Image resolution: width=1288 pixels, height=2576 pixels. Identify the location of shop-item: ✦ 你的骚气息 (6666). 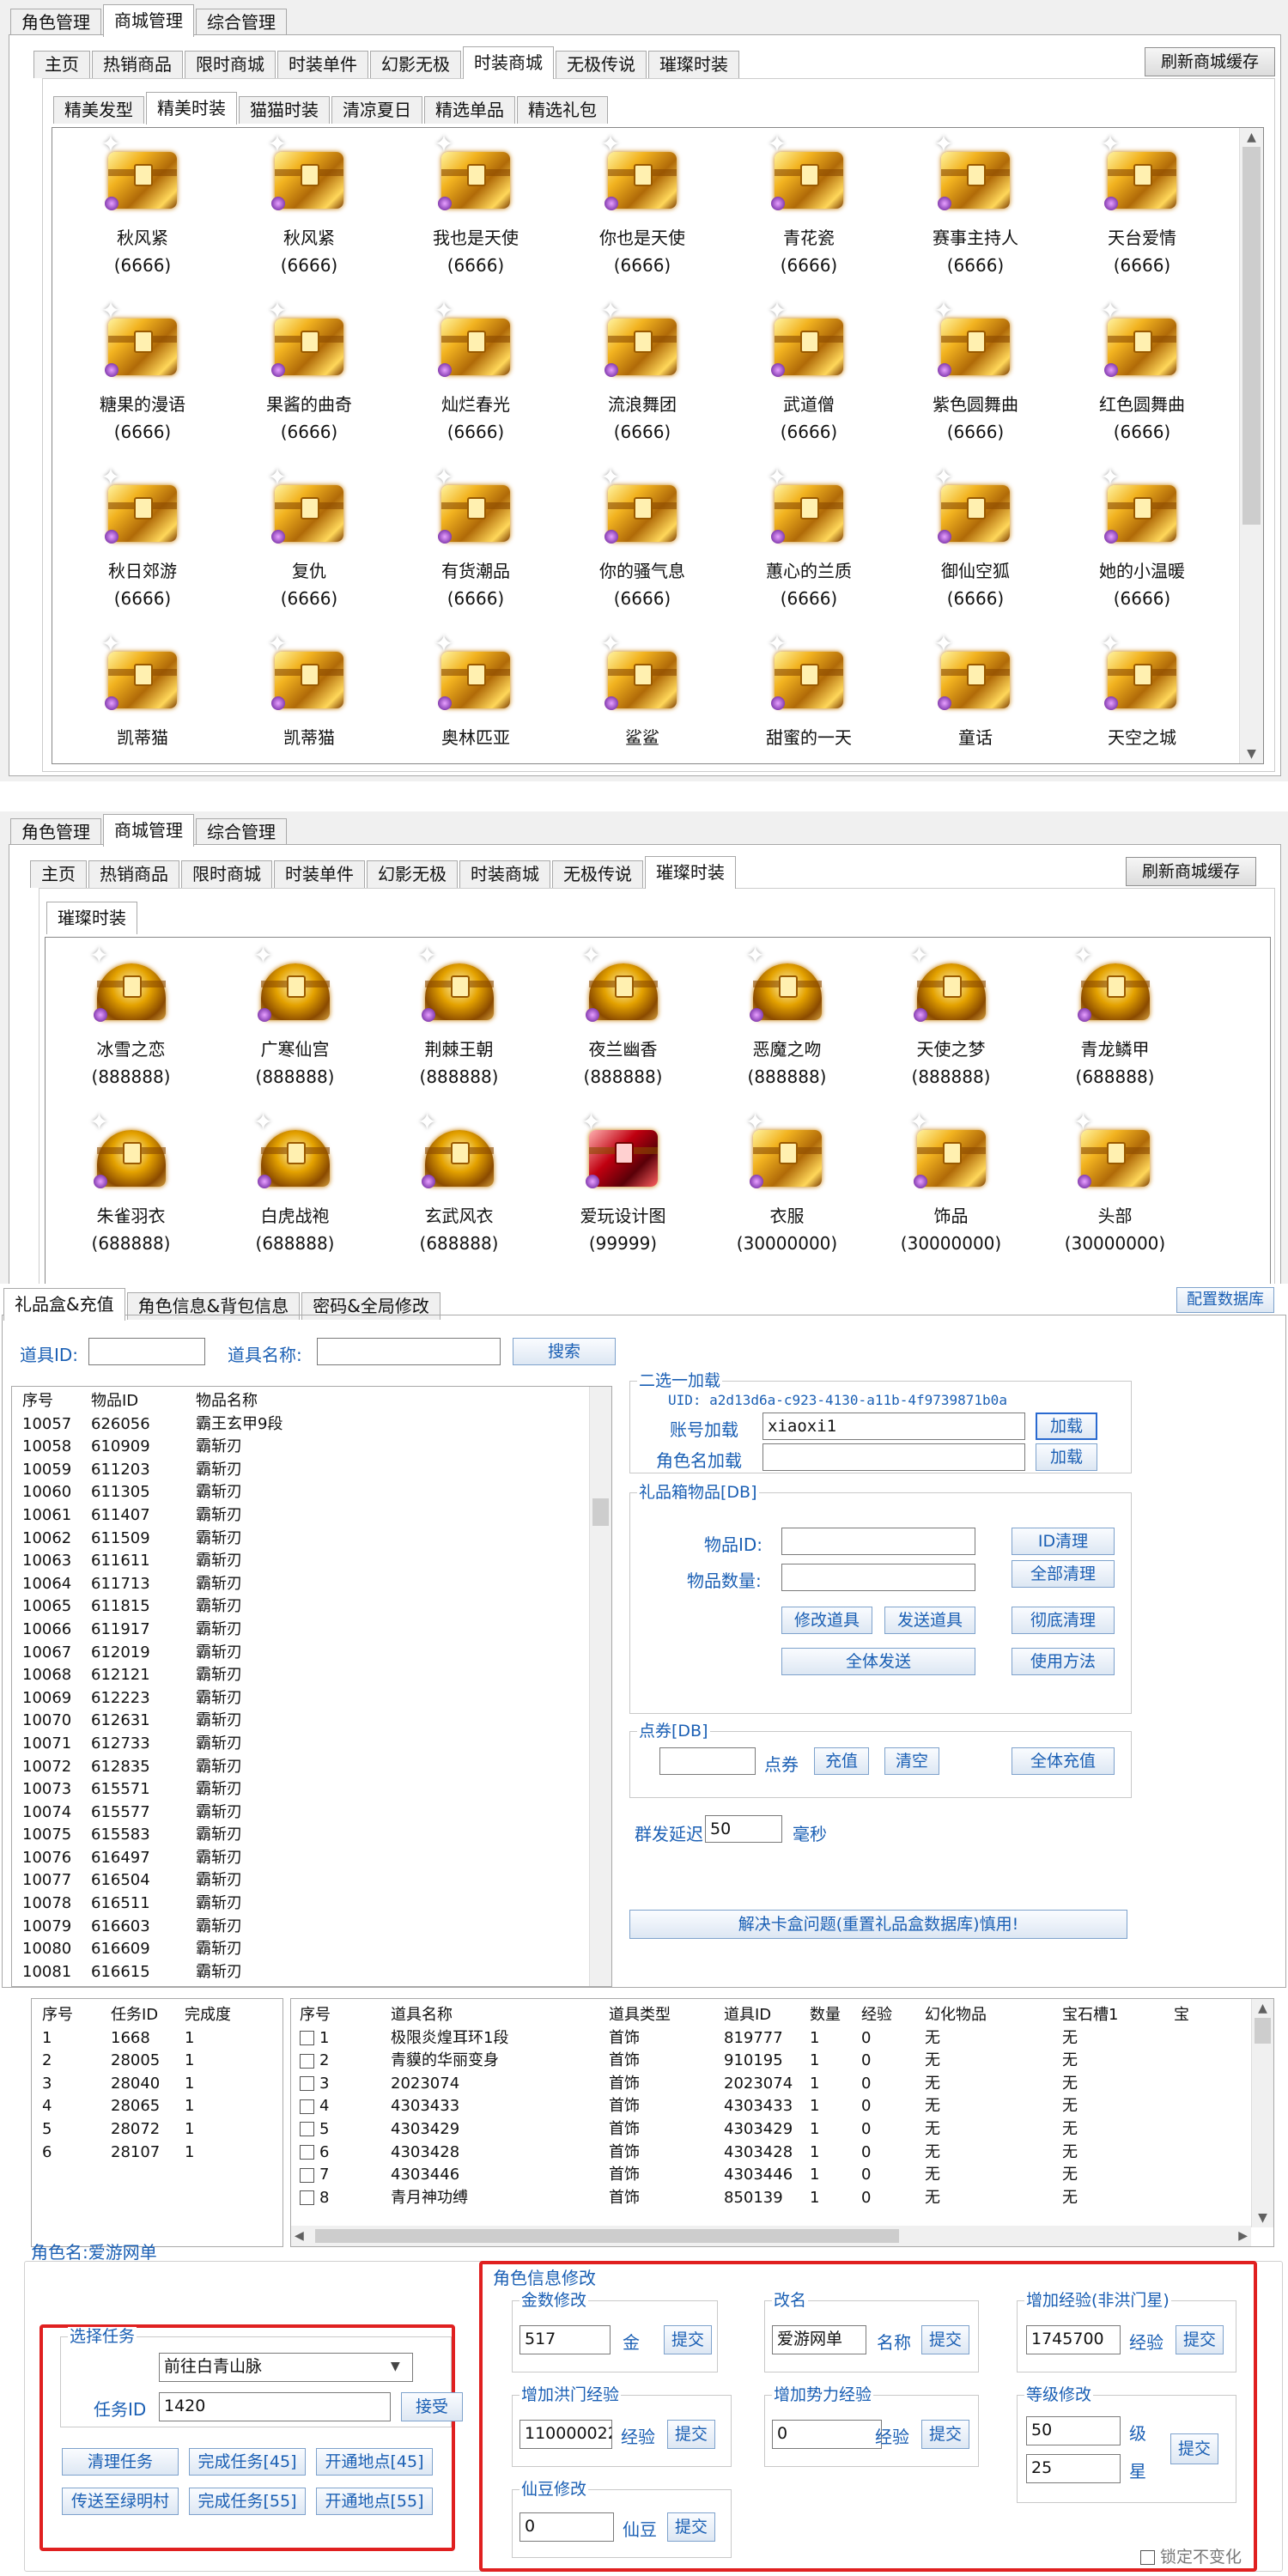
(642, 548).